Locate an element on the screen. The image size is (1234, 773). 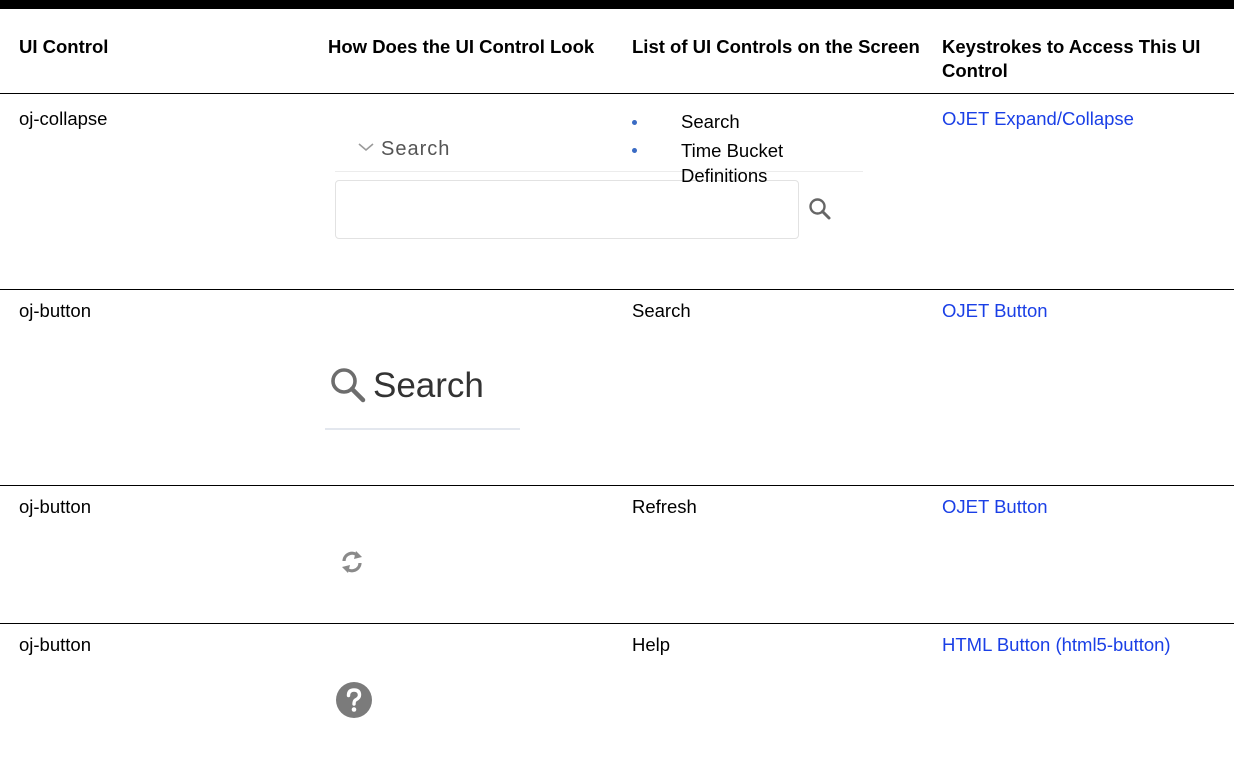
keystrokes-link: OJET Expand/Collapse is located at coordinates (1038, 119).